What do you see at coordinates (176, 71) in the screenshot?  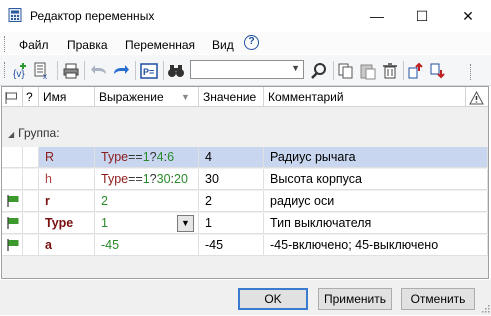 I see `binoculars-icon` at bounding box center [176, 71].